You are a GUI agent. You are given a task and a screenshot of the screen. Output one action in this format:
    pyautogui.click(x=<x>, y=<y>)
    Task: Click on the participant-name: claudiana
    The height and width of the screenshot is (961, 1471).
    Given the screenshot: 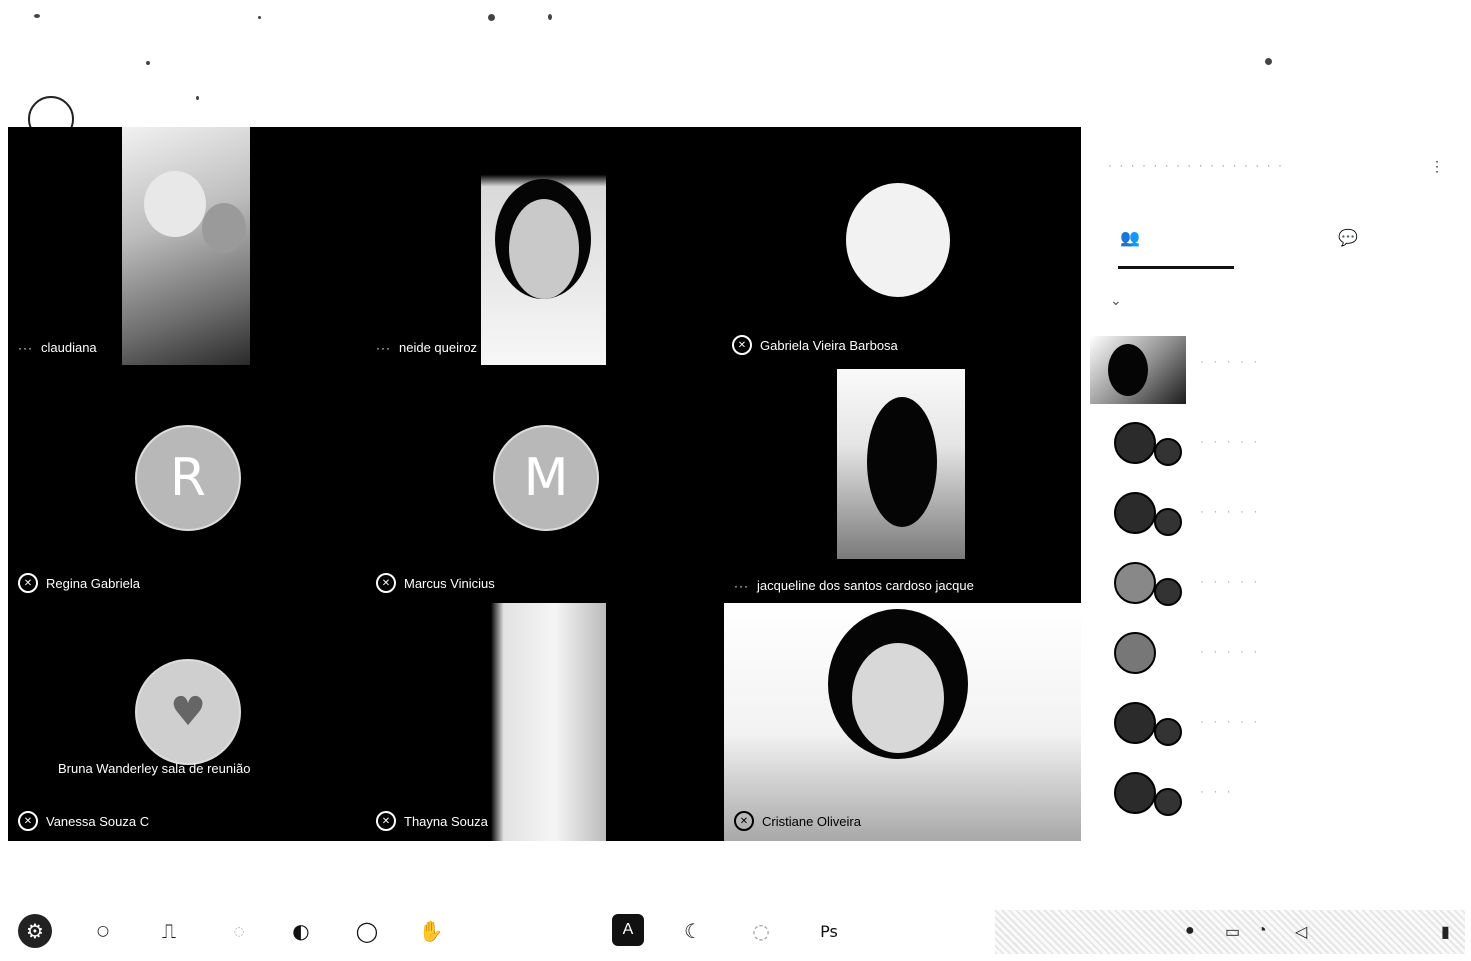 What is the action you would take?
    pyautogui.click(x=69, y=347)
    